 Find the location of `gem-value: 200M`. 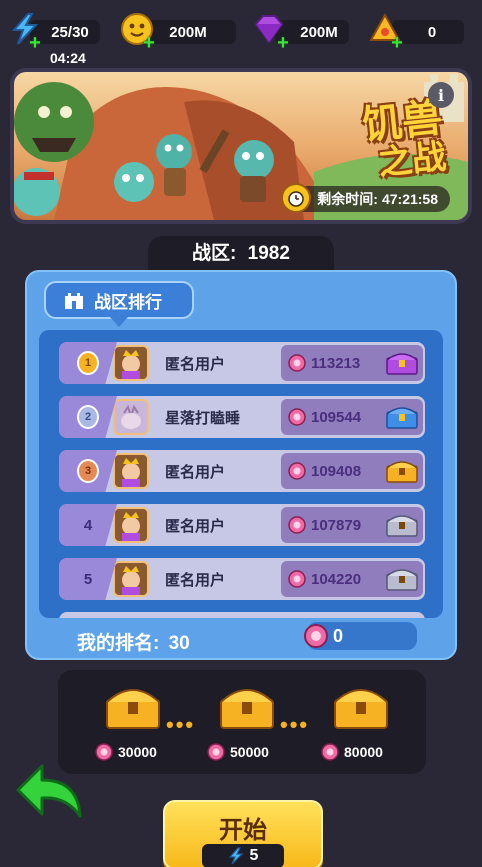

gem-value: 200M is located at coordinates (319, 32).